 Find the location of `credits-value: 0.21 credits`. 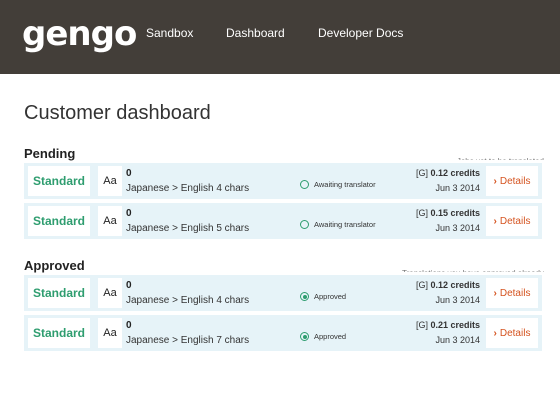

credits-value: 0.21 credits is located at coordinates (455, 325).